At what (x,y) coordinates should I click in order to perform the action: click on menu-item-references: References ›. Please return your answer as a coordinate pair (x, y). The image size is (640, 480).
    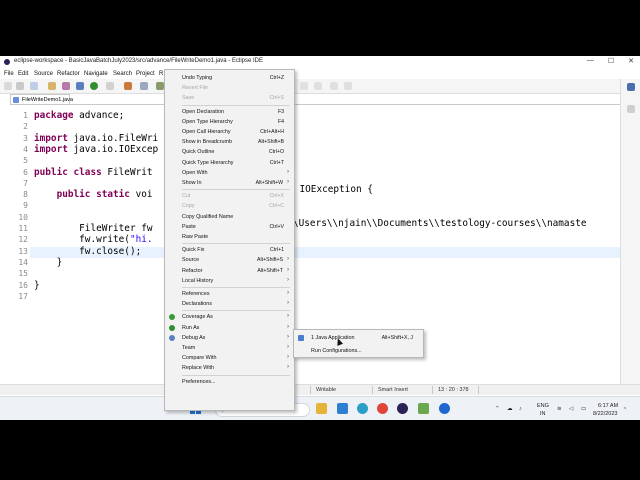
    Looking at the image, I should click on (229, 294).